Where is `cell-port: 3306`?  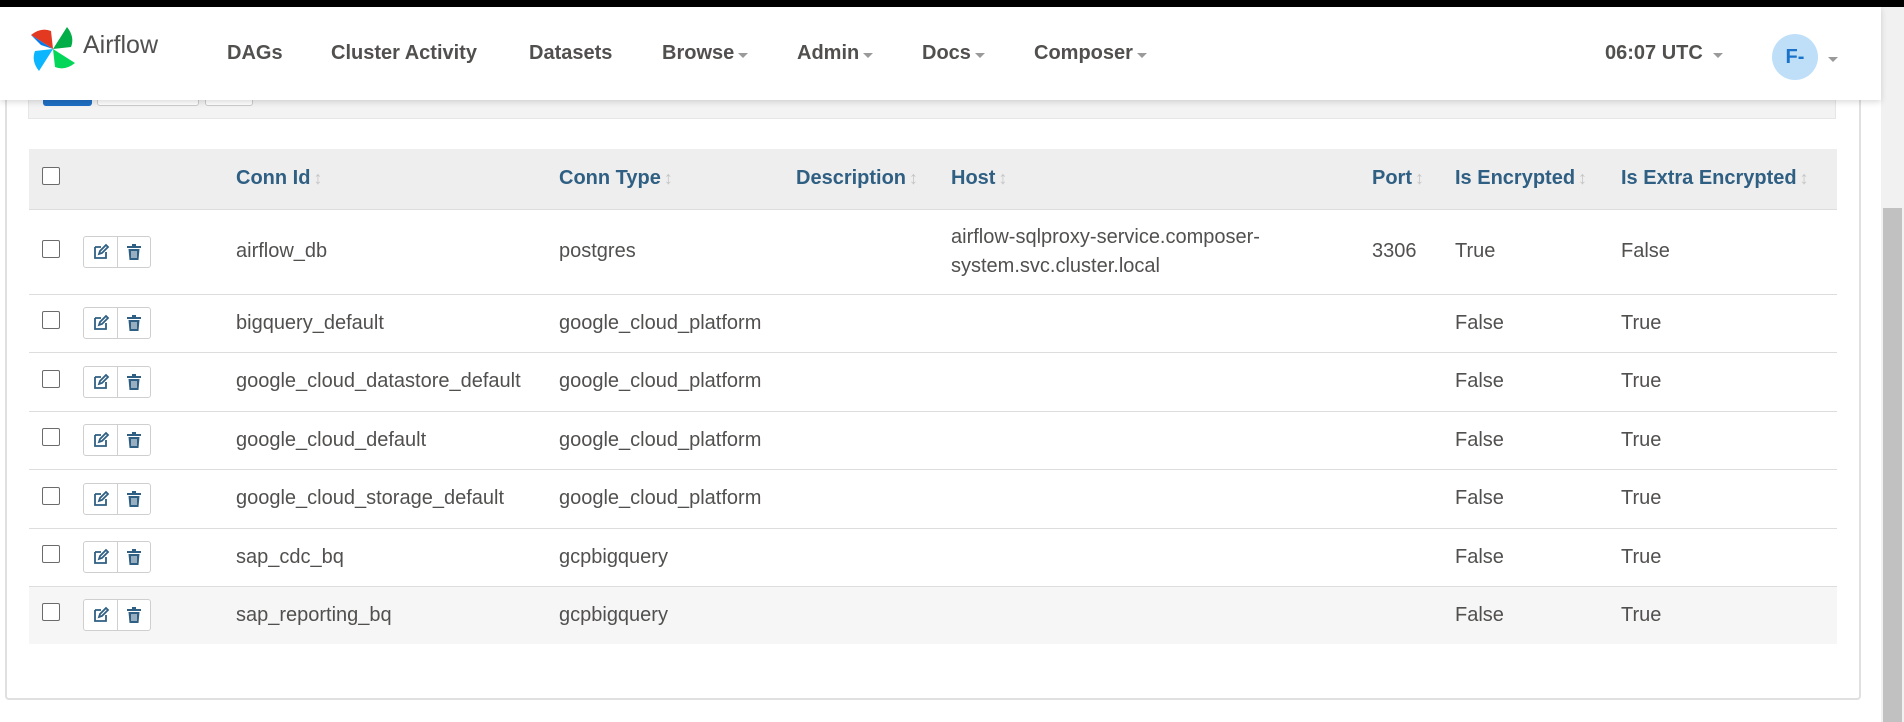 cell-port: 3306 is located at coordinates (1413, 251).